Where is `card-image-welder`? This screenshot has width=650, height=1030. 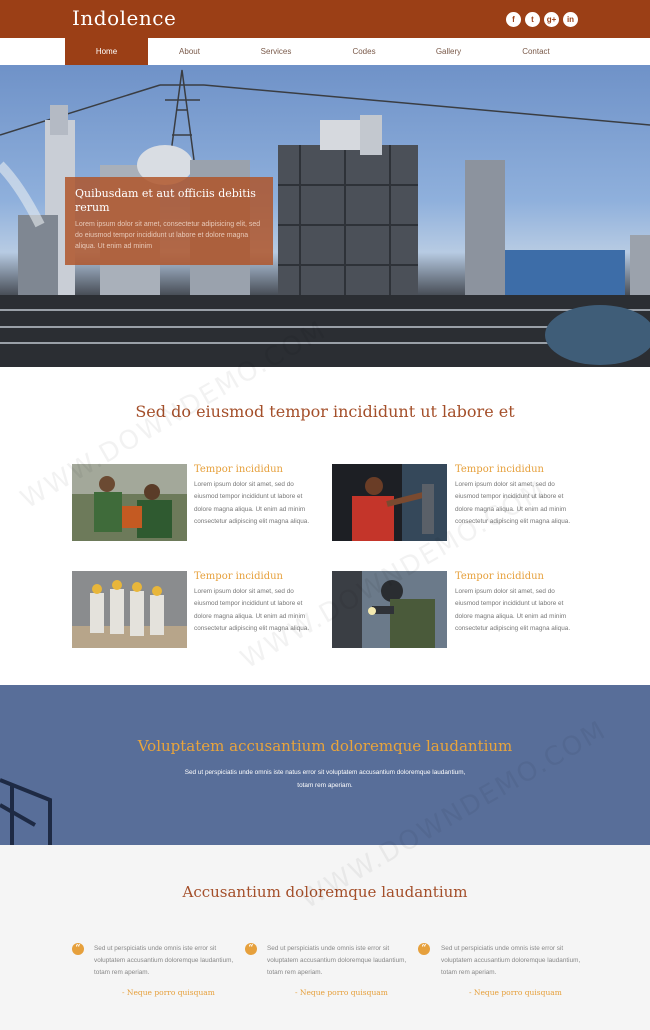 card-image-welder is located at coordinates (389, 609).